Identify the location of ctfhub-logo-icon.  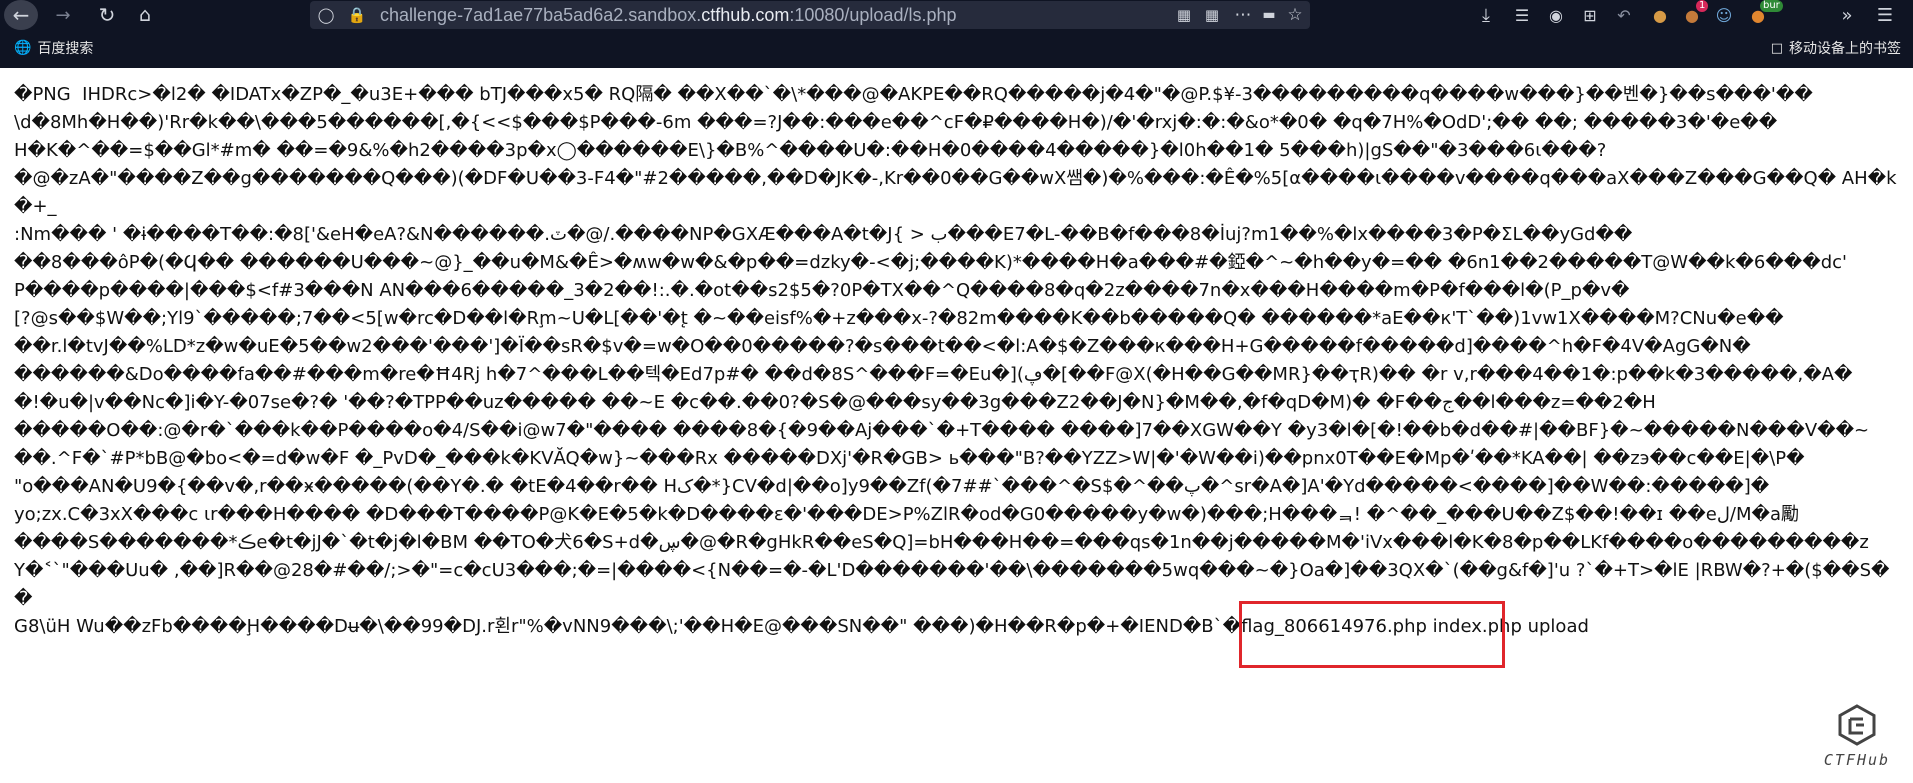
(1857, 725).